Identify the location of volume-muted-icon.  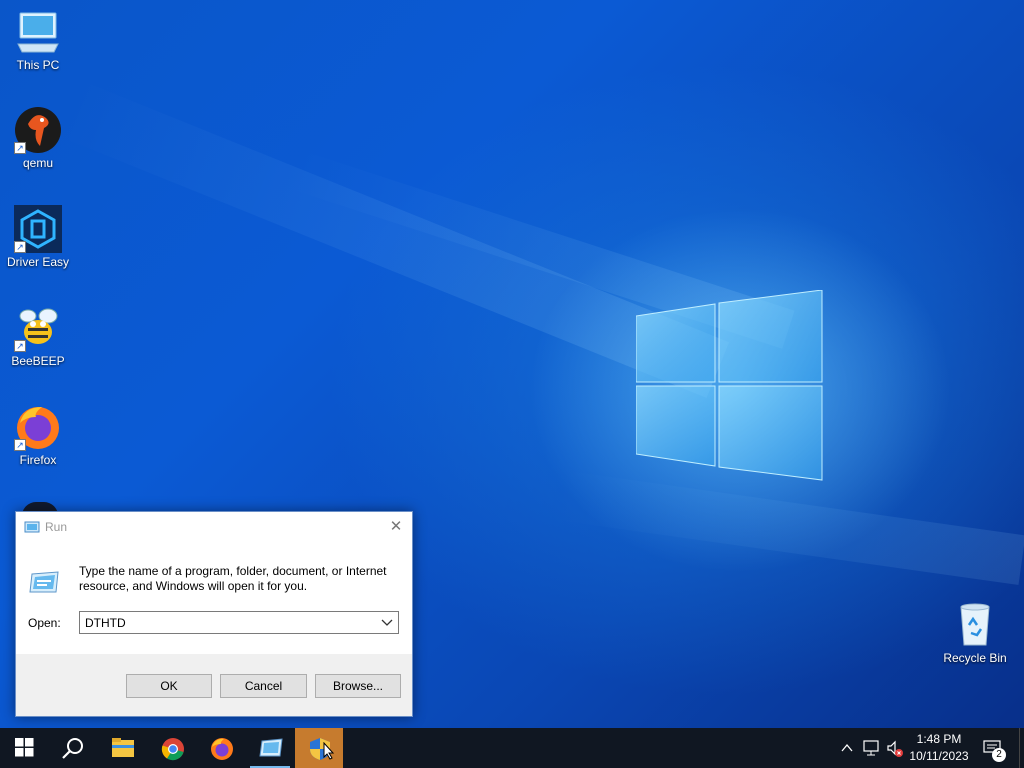
(895, 749).